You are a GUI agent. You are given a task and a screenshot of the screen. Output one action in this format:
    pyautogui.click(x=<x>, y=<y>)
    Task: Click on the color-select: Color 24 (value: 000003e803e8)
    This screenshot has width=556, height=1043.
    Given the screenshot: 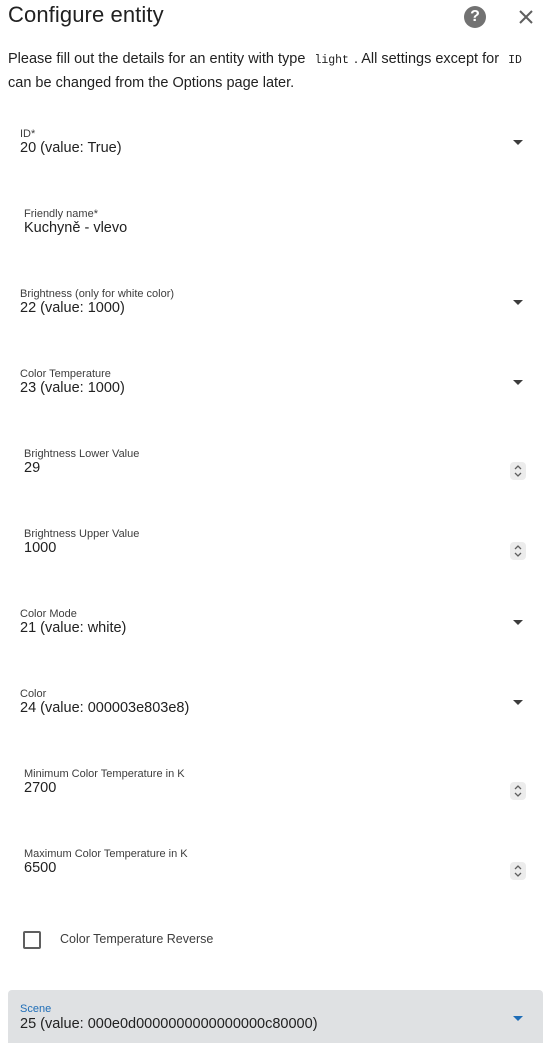 What is the action you would take?
    pyautogui.click(x=275, y=716)
    